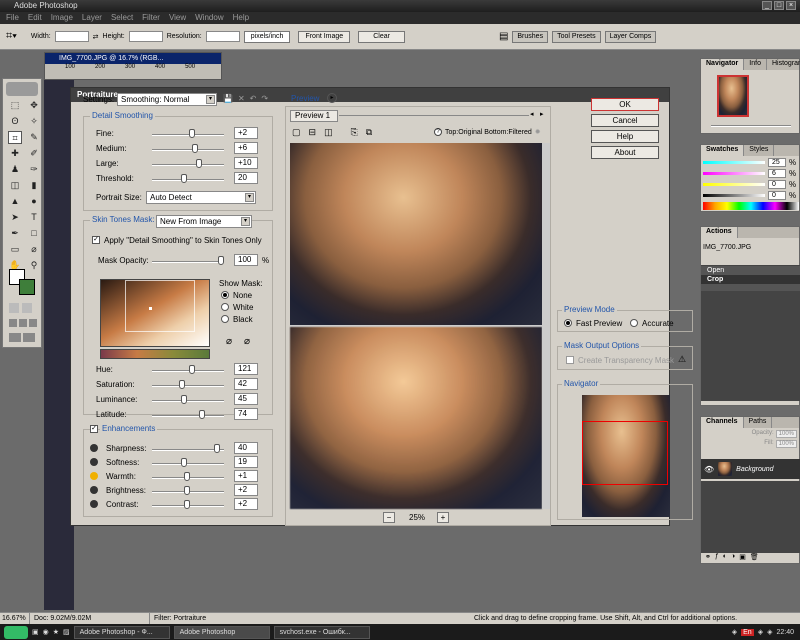 This screenshot has width=800, height=640. Describe the element at coordinates (758, 422) in the screenshot. I see `tab-paths: Paths` at that location.